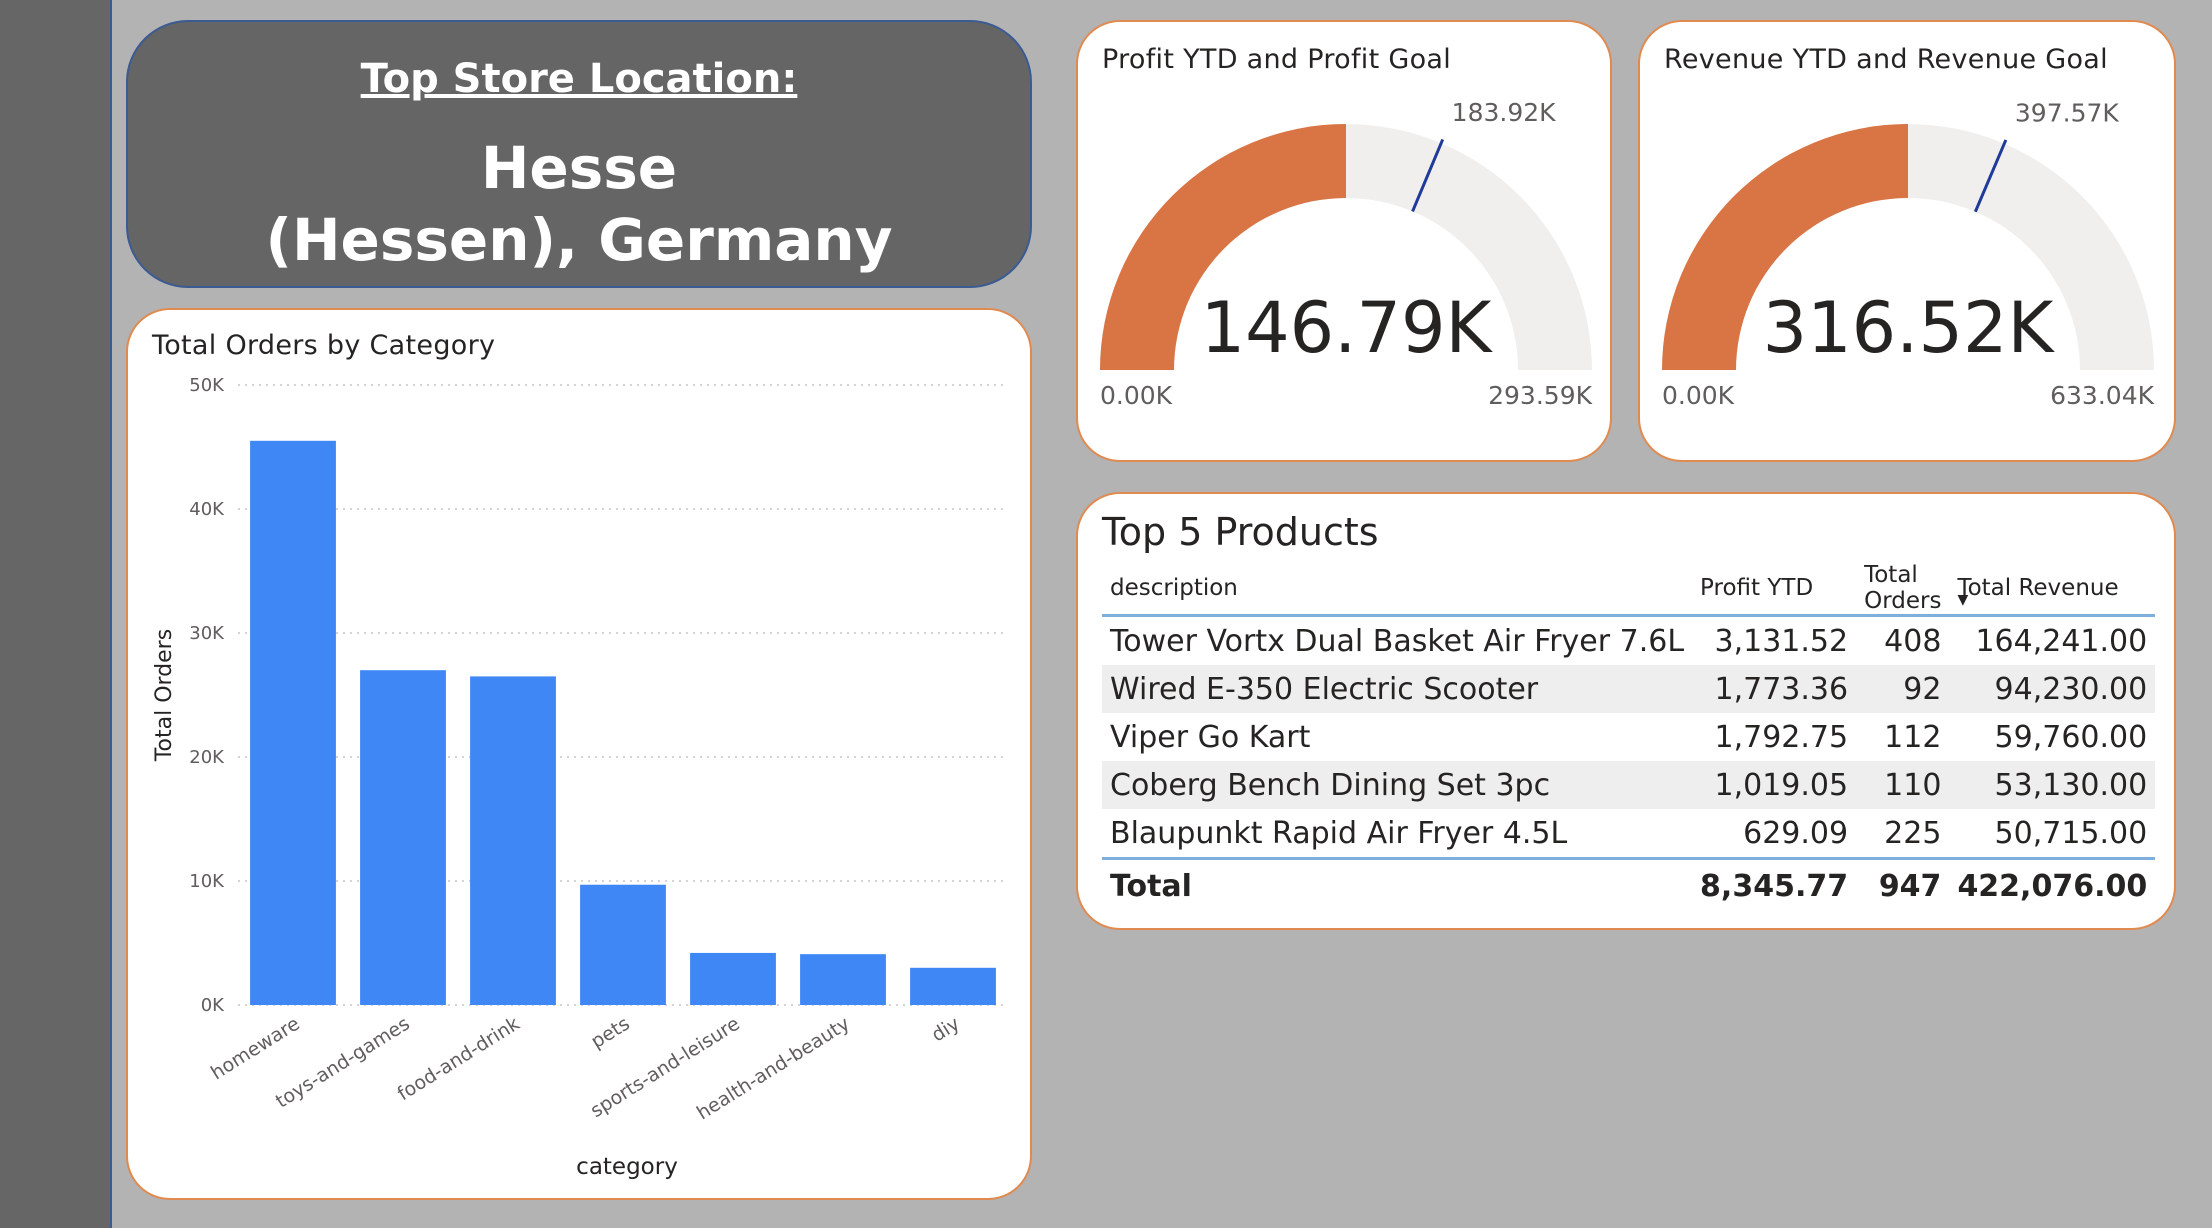 This screenshot has height=1228, width=2212. Describe the element at coordinates (207, 757) in the screenshot. I see `y-tick-label: 20K` at that location.